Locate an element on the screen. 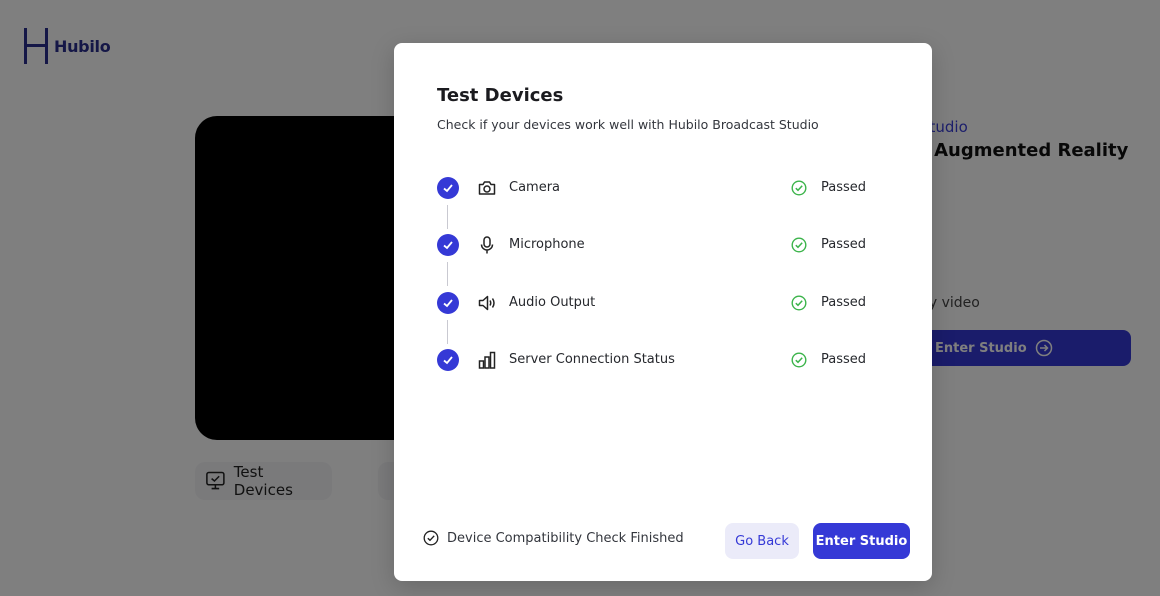 The image size is (1160, 596). device-label: Audio Output is located at coordinates (552, 302).